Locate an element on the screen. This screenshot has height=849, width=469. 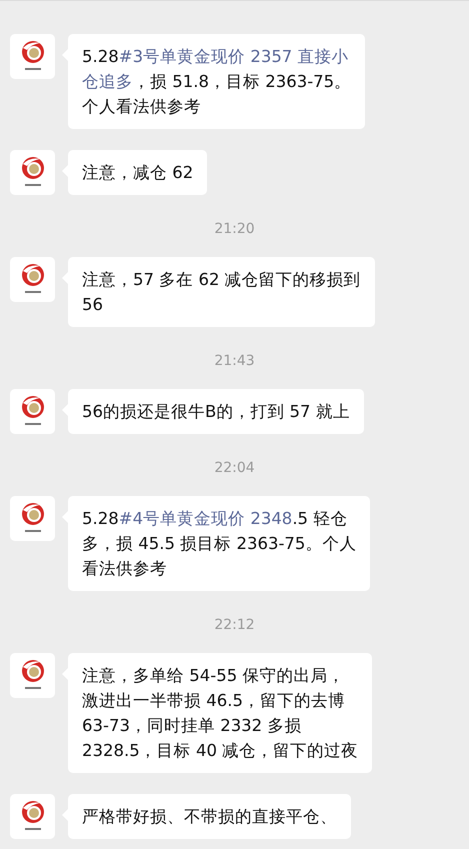
message-bubble: 56的损还是很牛B的，打到 57 就上 is located at coordinates (216, 411).